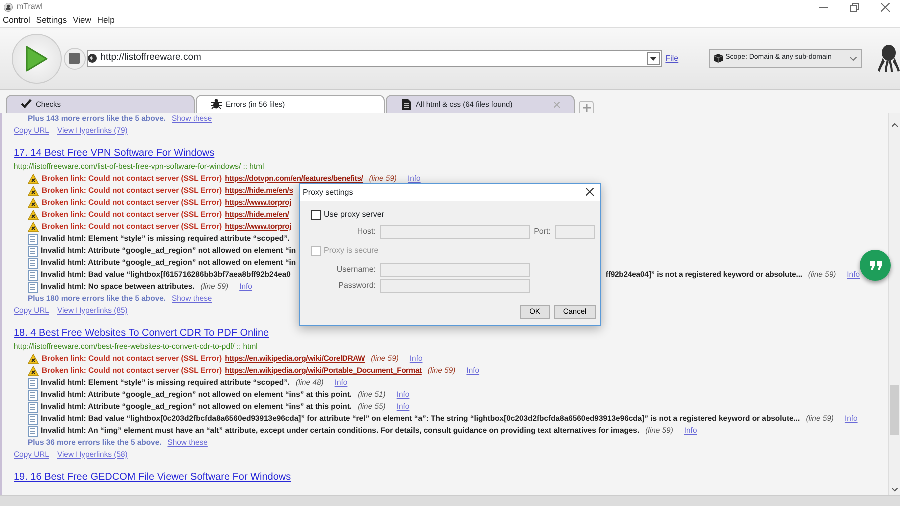  I want to click on caret-icon, so click(653, 58).